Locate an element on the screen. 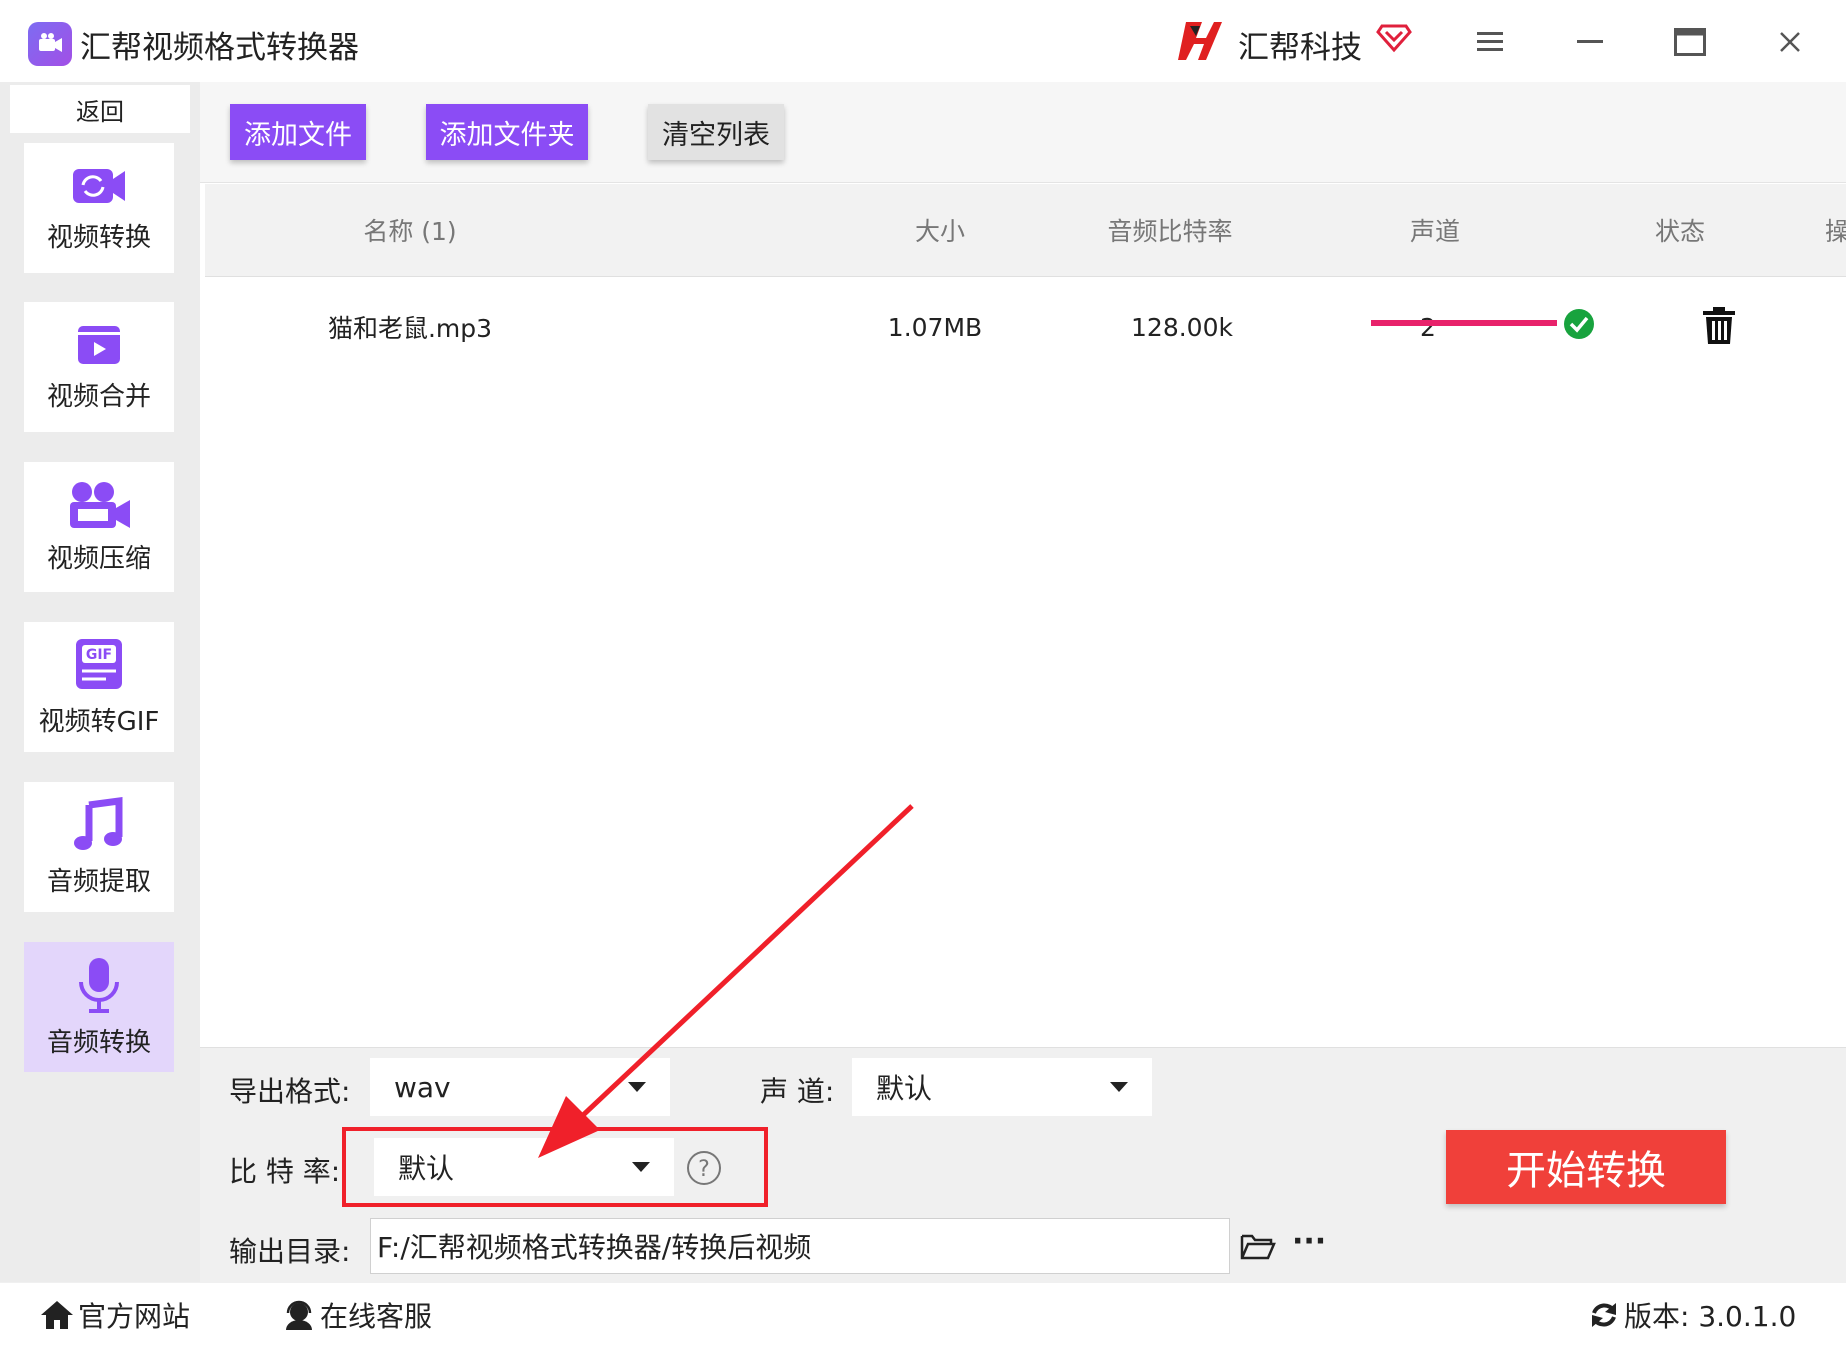 This screenshot has width=1846, height=1352. more-options-button: ··· is located at coordinates (1309, 1241).